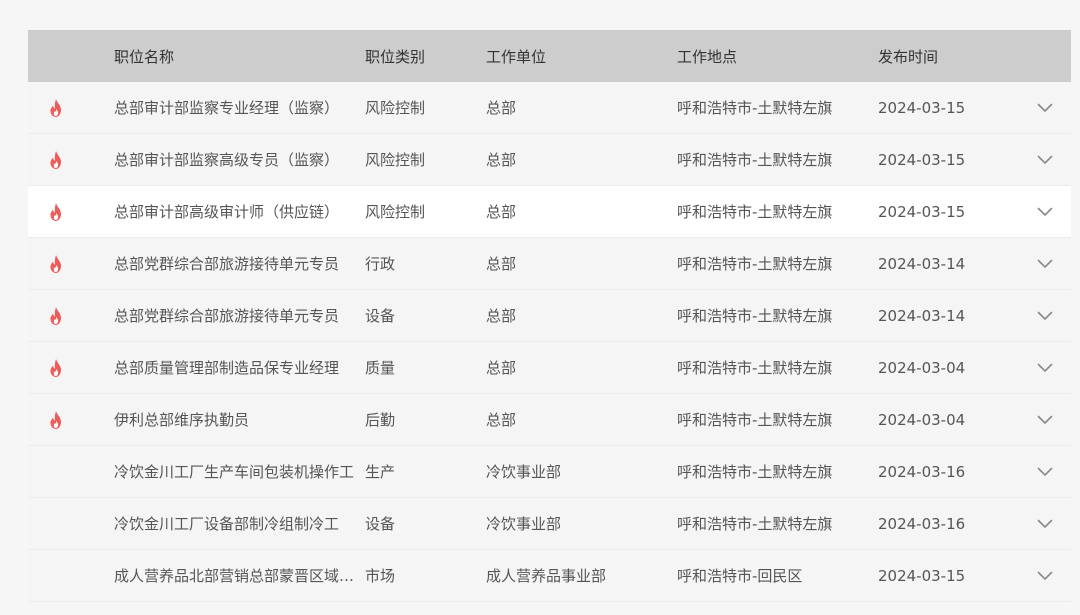 The height and width of the screenshot is (615, 1080). What do you see at coordinates (239, 419) in the screenshot?
I see `job-title: 伊利总部维序执勤员` at bounding box center [239, 419].